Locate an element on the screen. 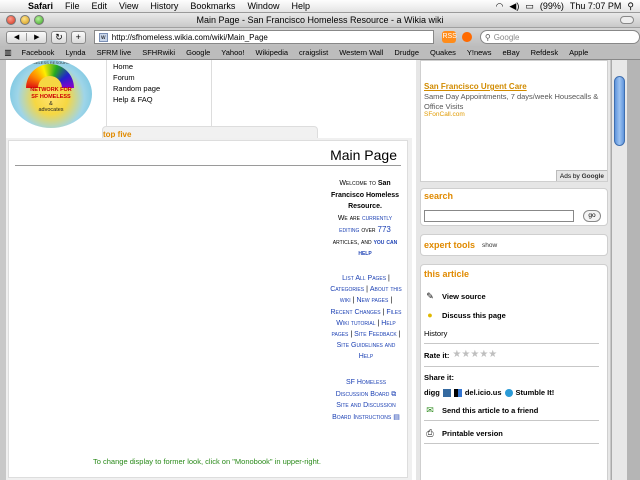 The height and width of the screenshot is (480, 640). bookmark-item: Drudge is located at coordinates (407, 52).